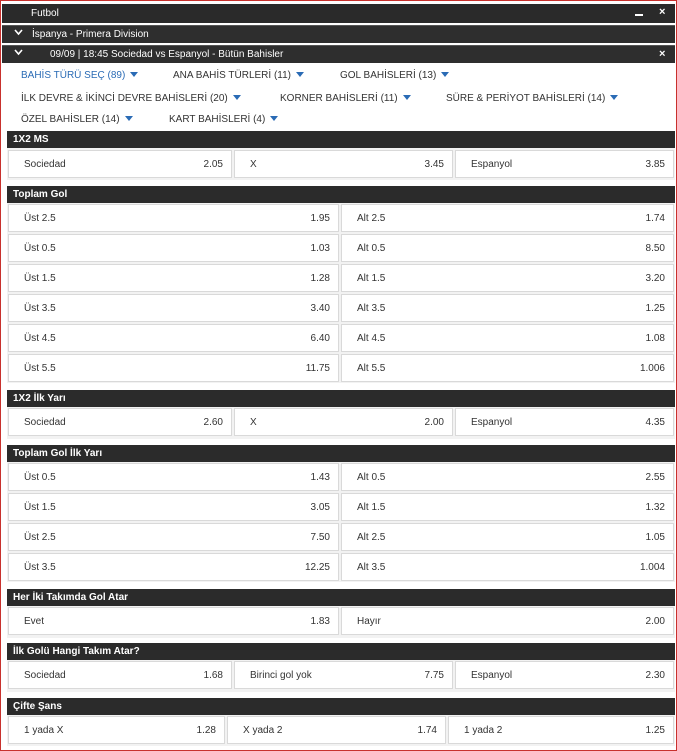 The width and height of the screenshot is (677, 751). I want to click on odd-cell: Hayır 2.00, so click(507, 621).